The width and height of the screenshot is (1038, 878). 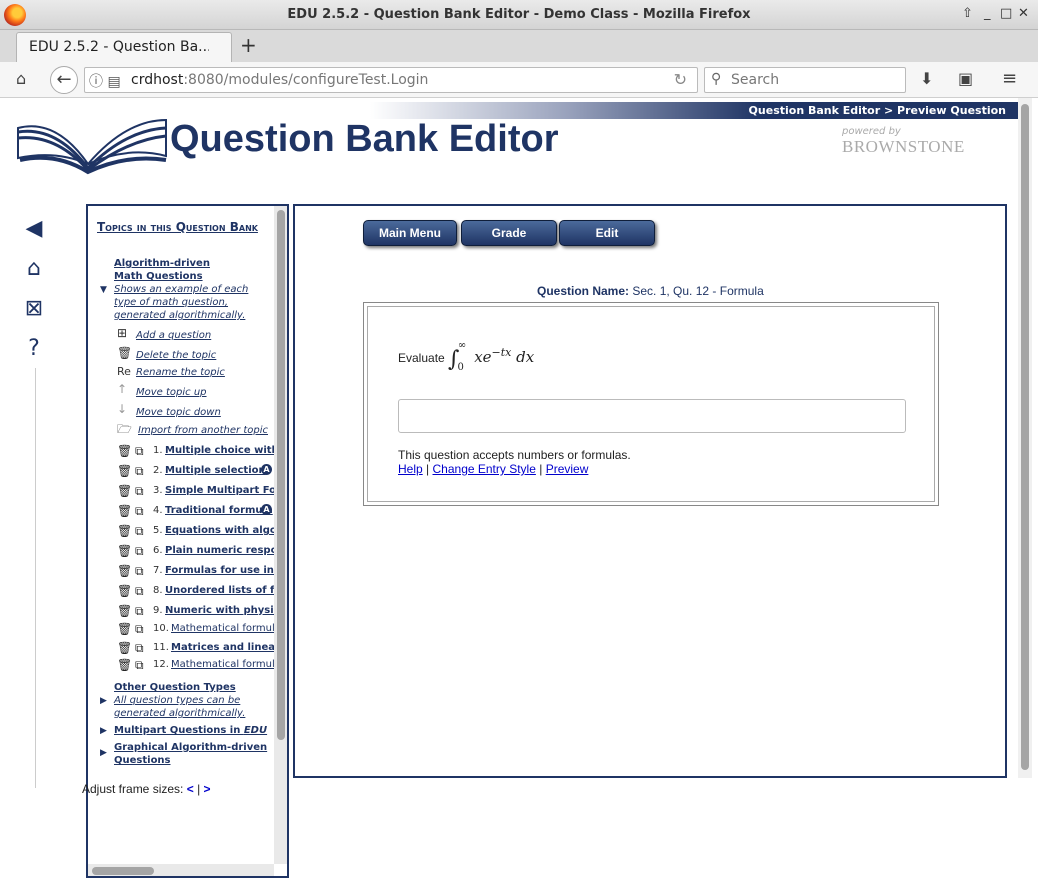 What do you see at coordinates (221, 570) in the screenshot?
I see `question-link: Formulas for use in in` at bounding box center [221, 570].